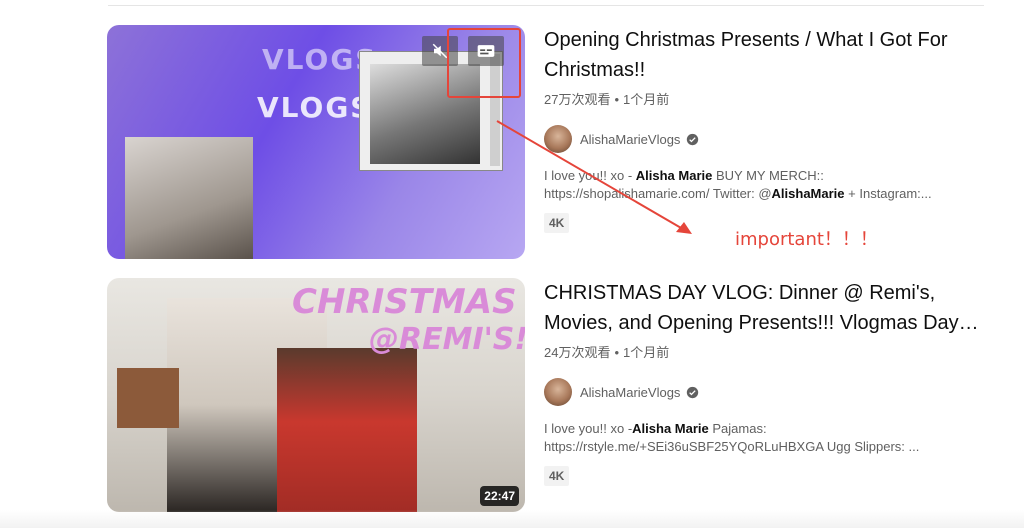  What do you see at coordinates (808, 193) in the screenshot?
I see `description-highlight: AlishaMarie` at bounding box center [808, 193].